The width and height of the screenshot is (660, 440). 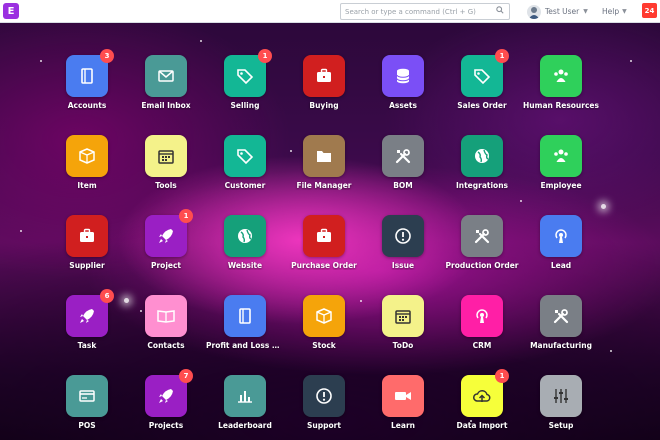 I want to click on notification-badge: 6, so click(x=107, y=296).